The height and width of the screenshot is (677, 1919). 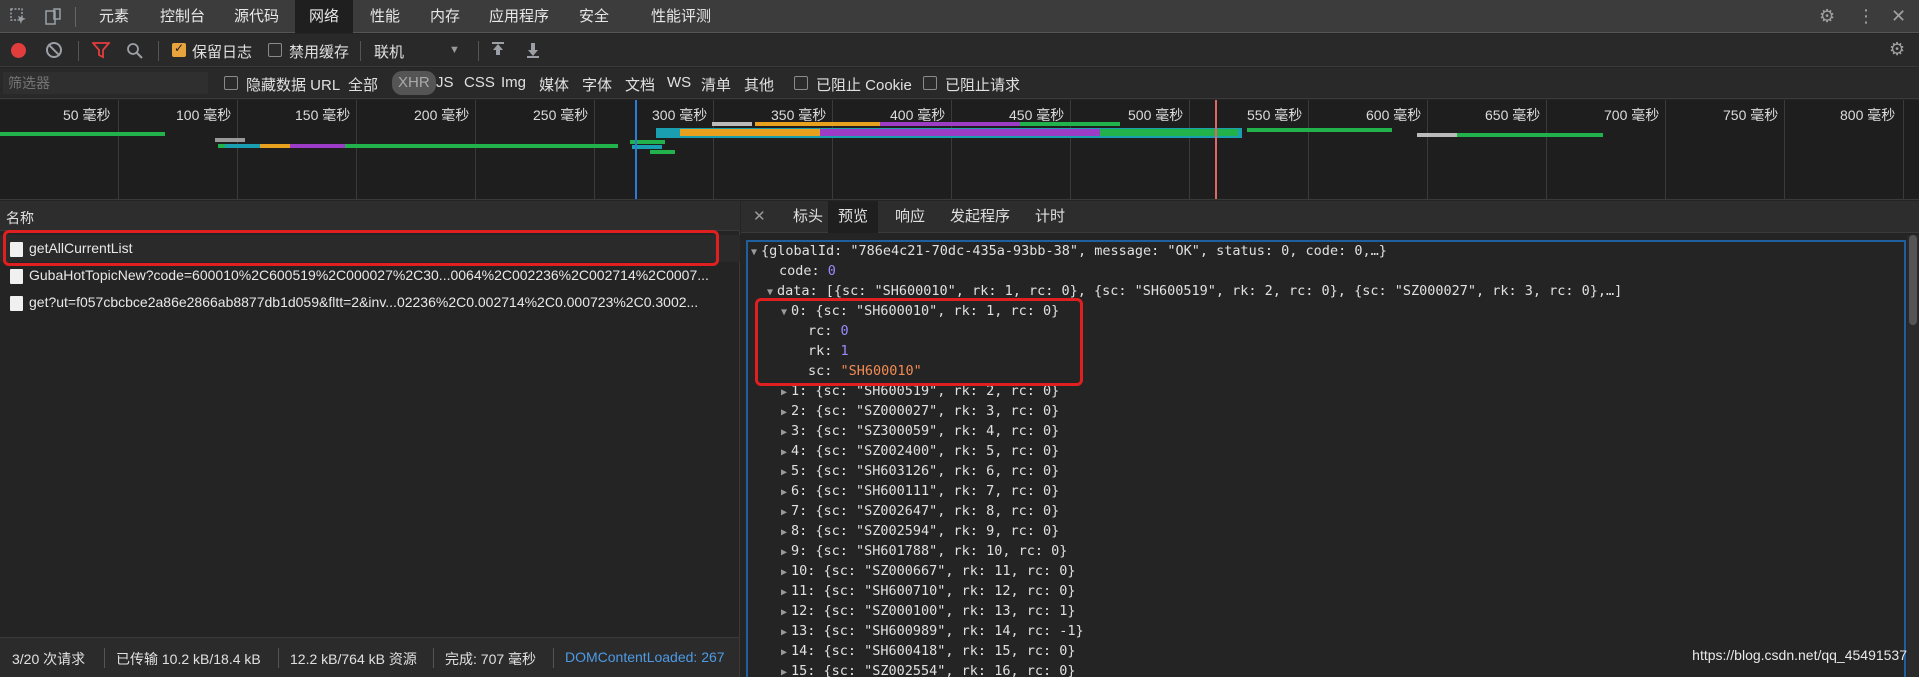 I want to click on tab-sources: 源代码, so click(x=256, y=16).